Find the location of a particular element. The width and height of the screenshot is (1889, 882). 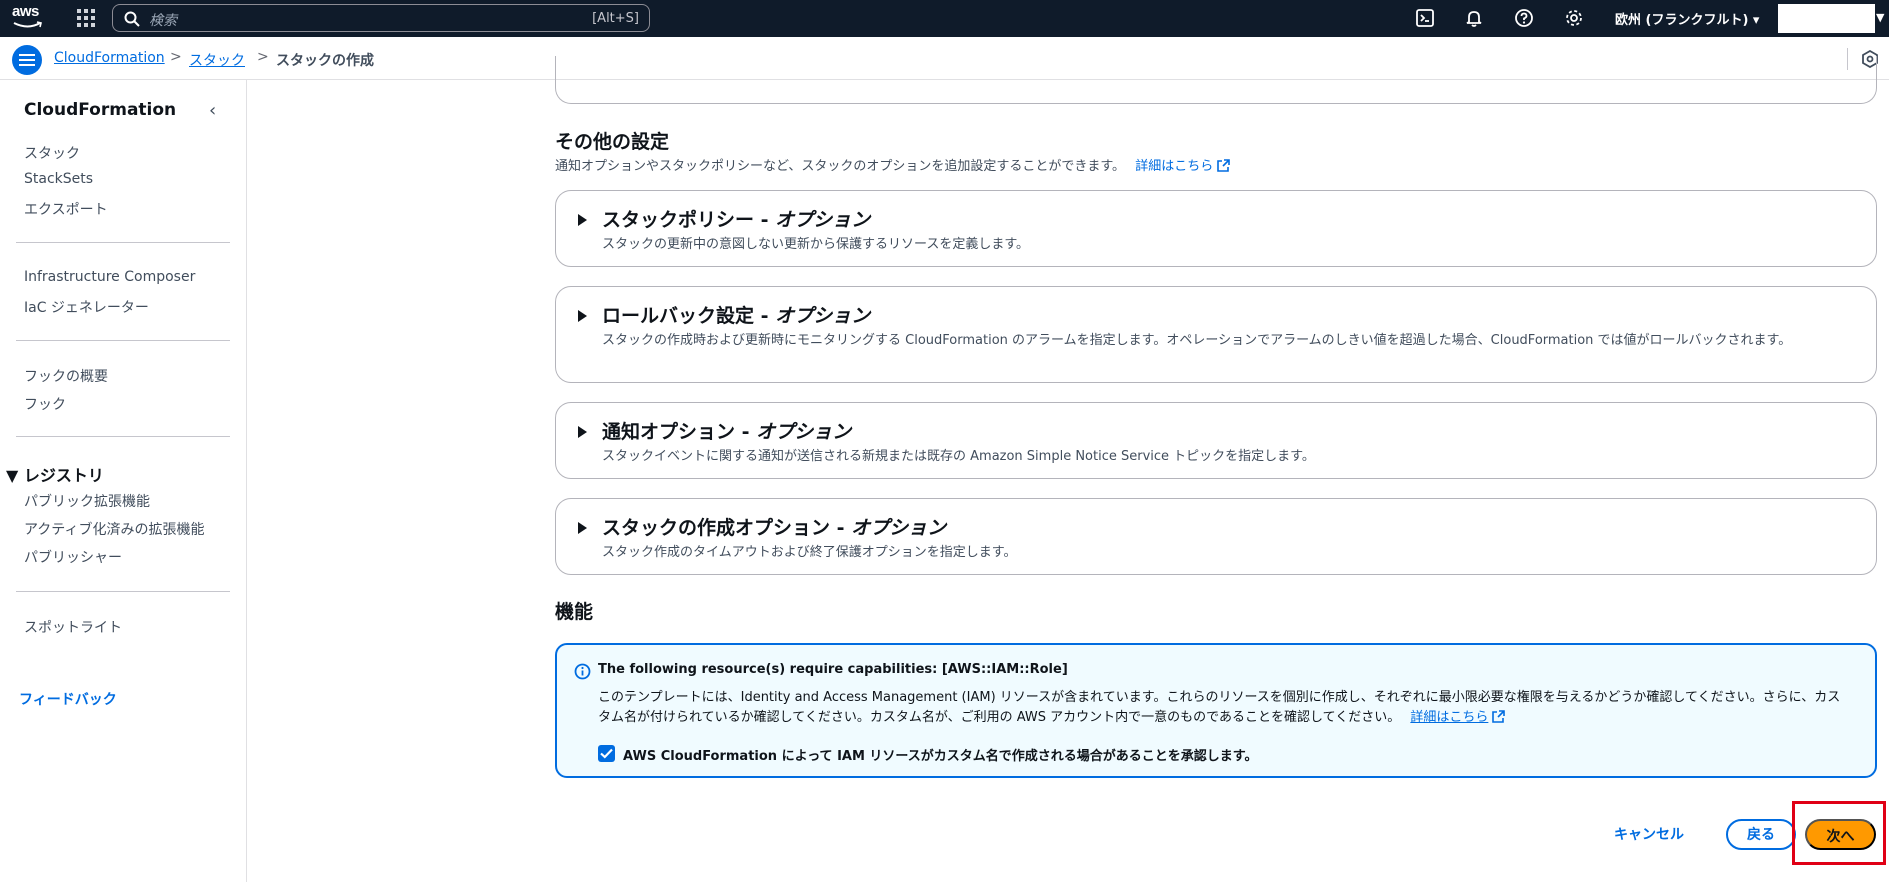

gear-icon is located at coordinates (1574, 18).